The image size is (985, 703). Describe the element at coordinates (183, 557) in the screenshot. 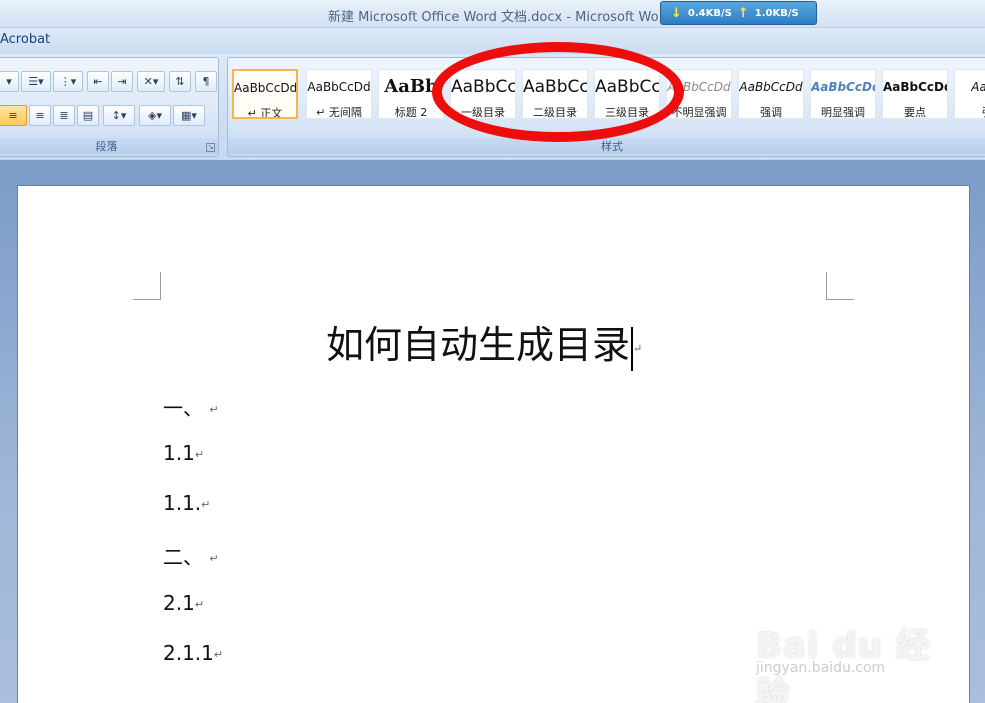

I see `doc-line-text: 二、` at that location.